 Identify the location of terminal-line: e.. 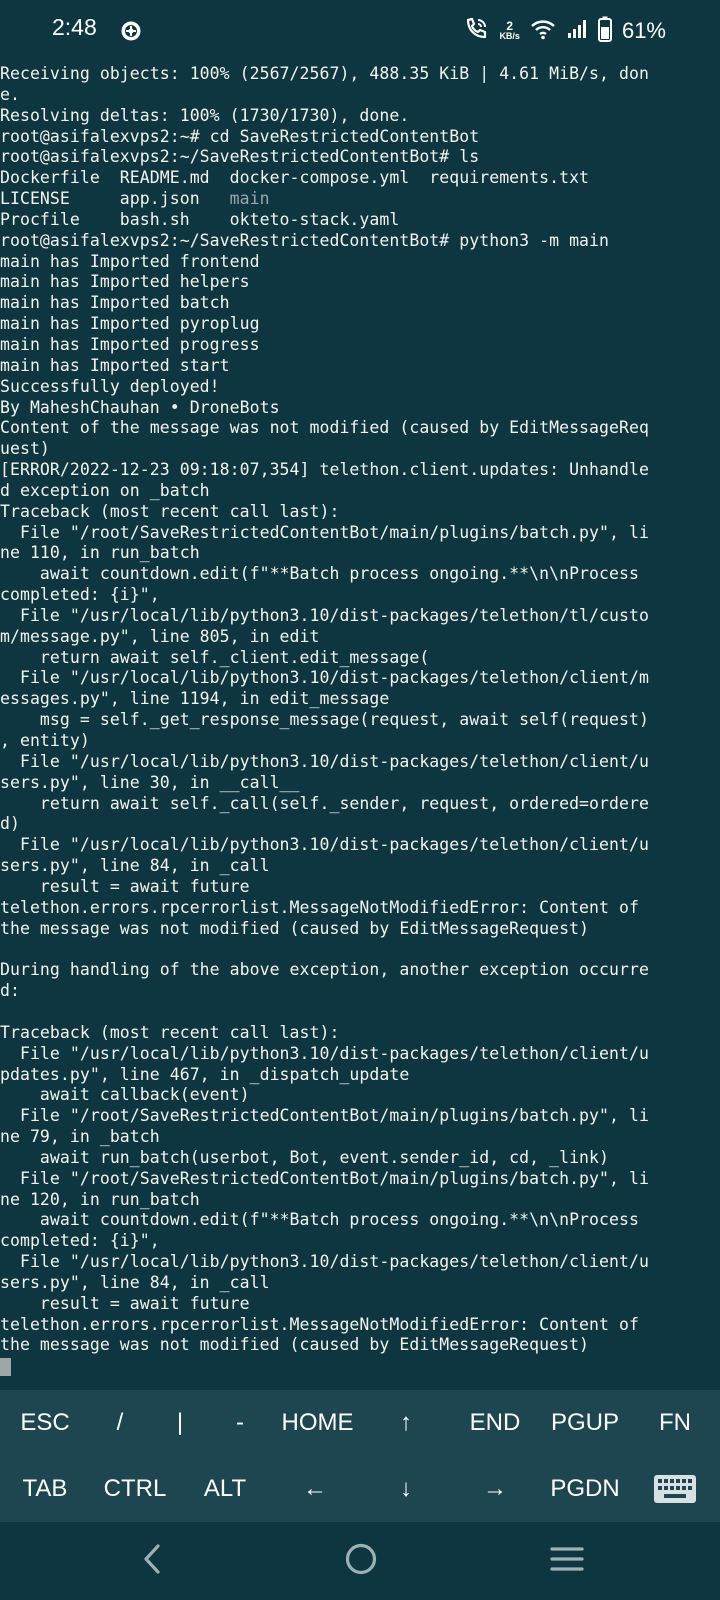
(10, 94).